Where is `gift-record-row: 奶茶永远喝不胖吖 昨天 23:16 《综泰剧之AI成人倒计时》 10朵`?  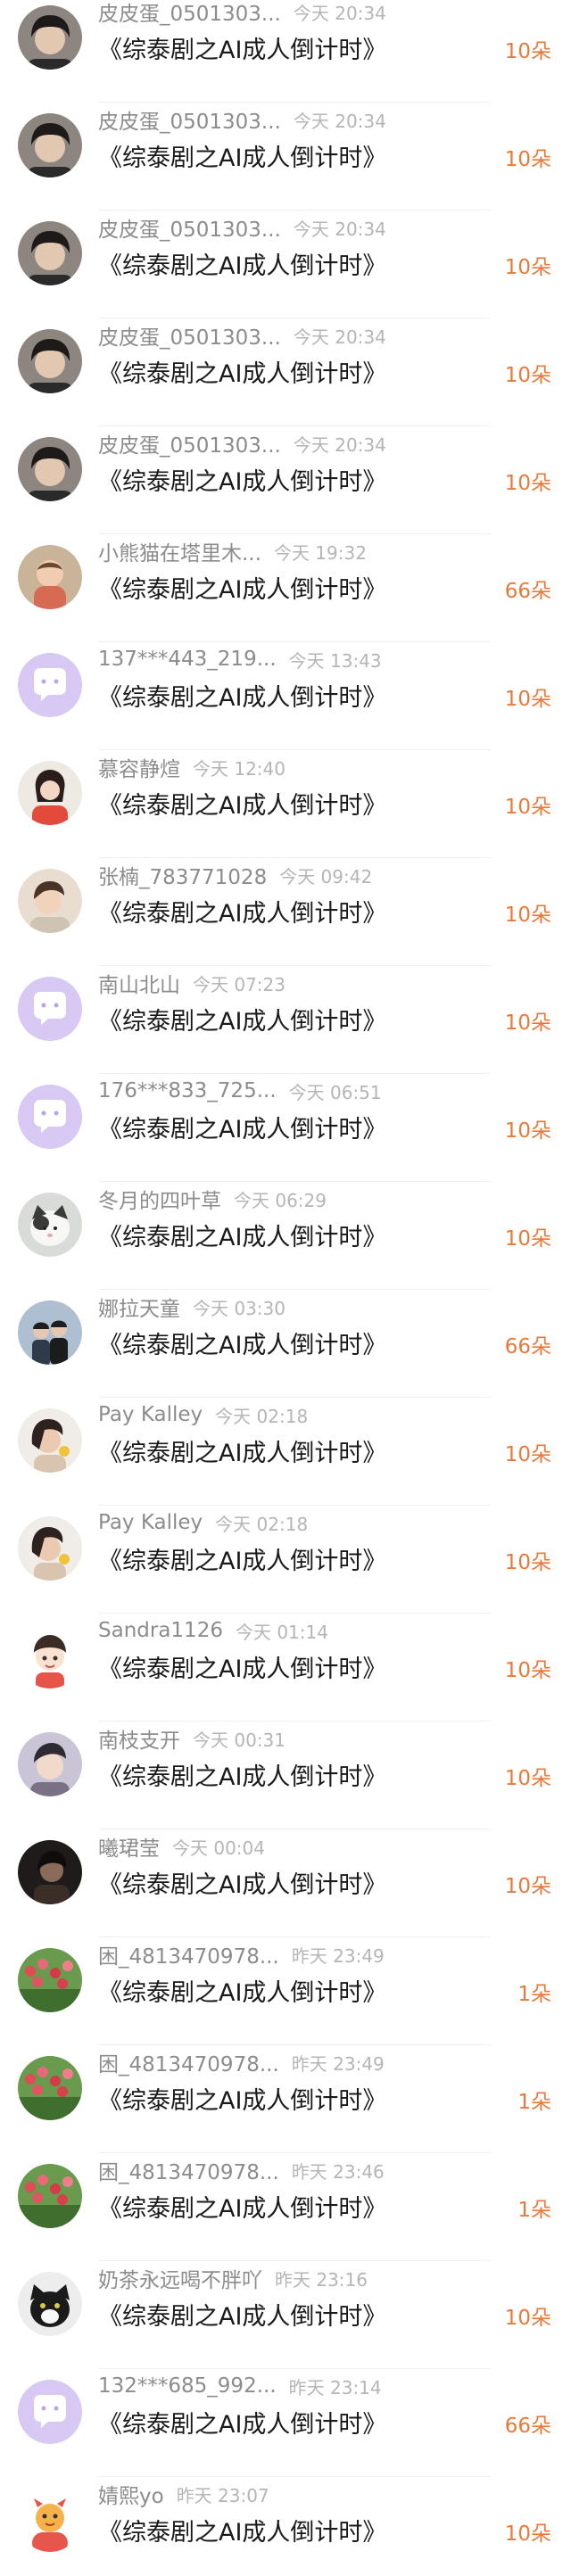 gift-record-row: 奶茶永远喝不胖吖 昨天 23:16 《综泰剧之AI成人倒计时》 10朵 is located at coordinates (285, 2315).